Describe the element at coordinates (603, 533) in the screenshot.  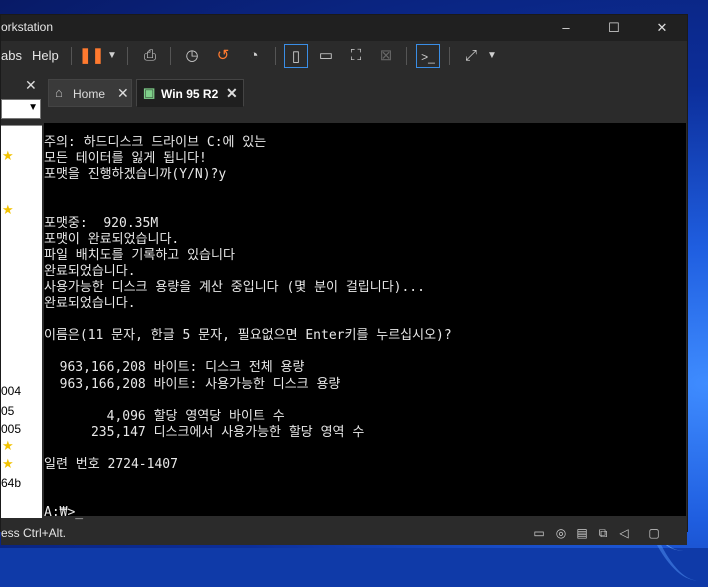
I see `network-adapter-icon: ⧉` at that location.